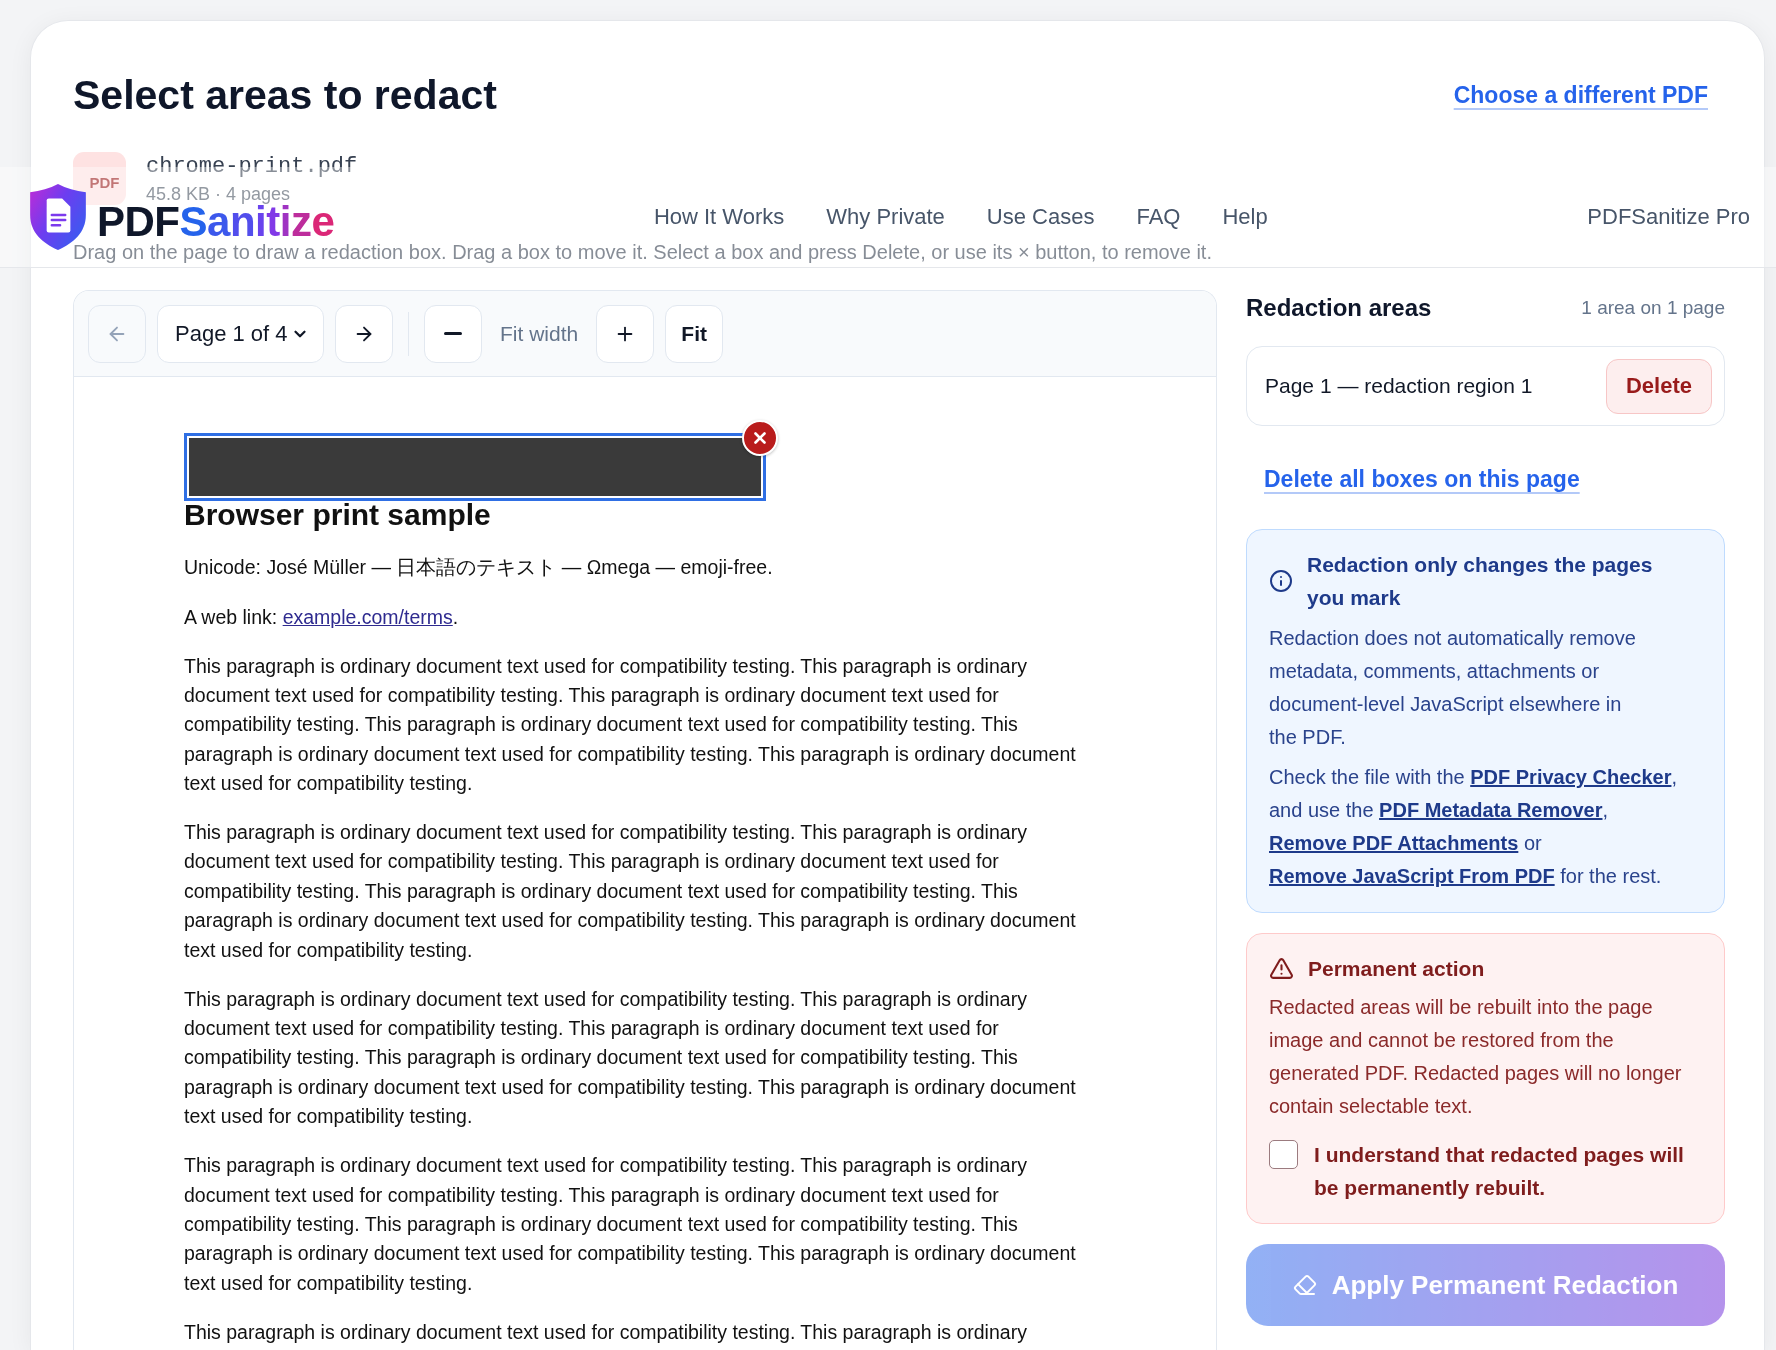  Describe the element at coordinates (1412, 876) in the screenshot. I see `tool-link: Remove JavaScript From PDF` at that location.